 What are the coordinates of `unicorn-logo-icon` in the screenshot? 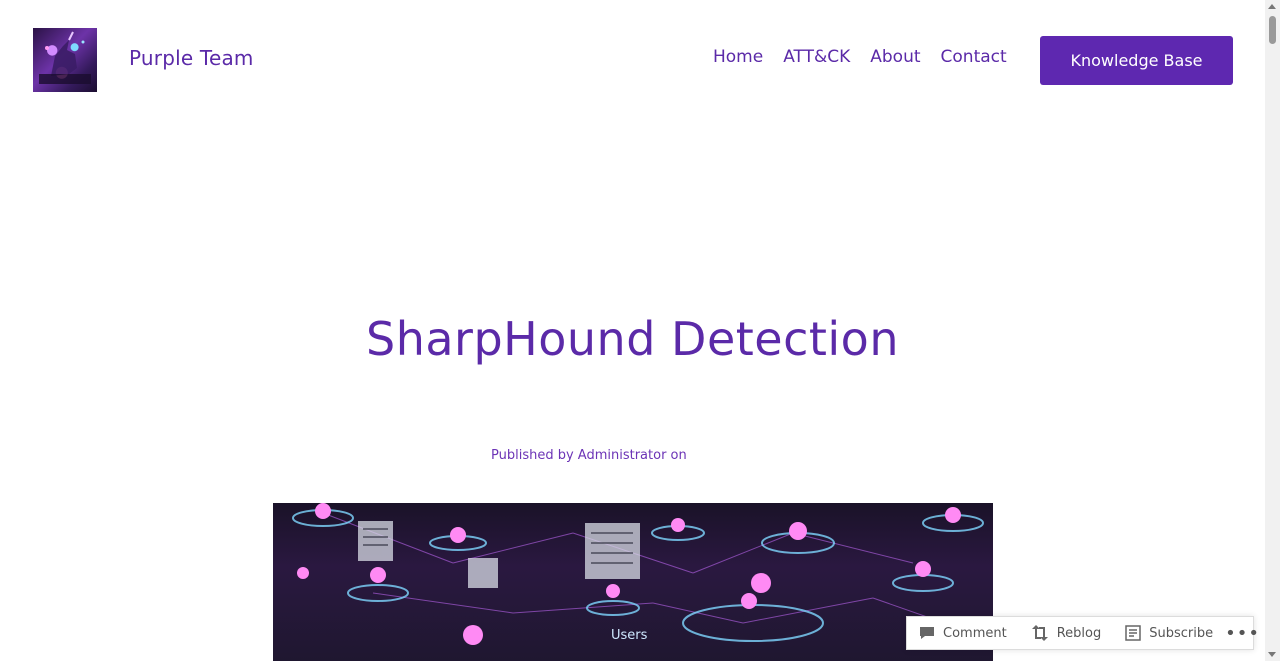 It's located at (65, 57).